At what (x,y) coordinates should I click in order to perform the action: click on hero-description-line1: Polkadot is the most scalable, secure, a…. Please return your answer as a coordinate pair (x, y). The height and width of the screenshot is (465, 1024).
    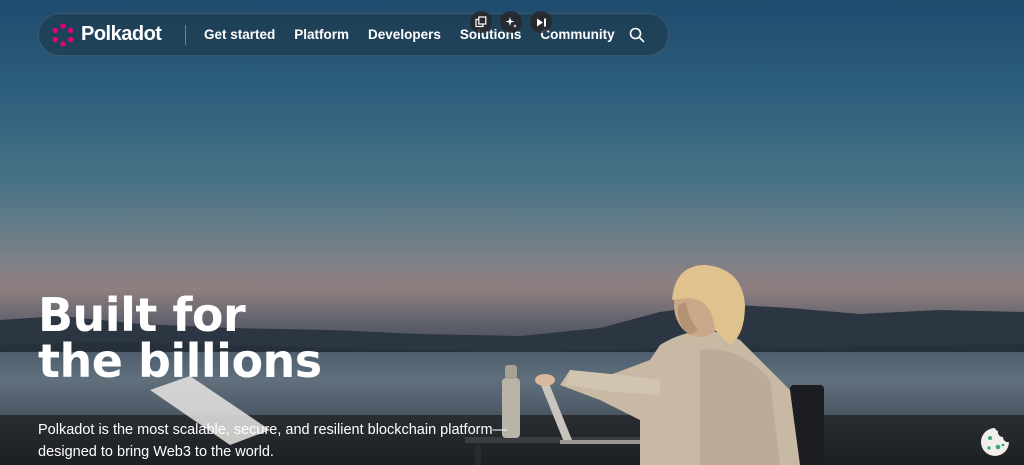
    Looking at the image, I should click on (273, 430).